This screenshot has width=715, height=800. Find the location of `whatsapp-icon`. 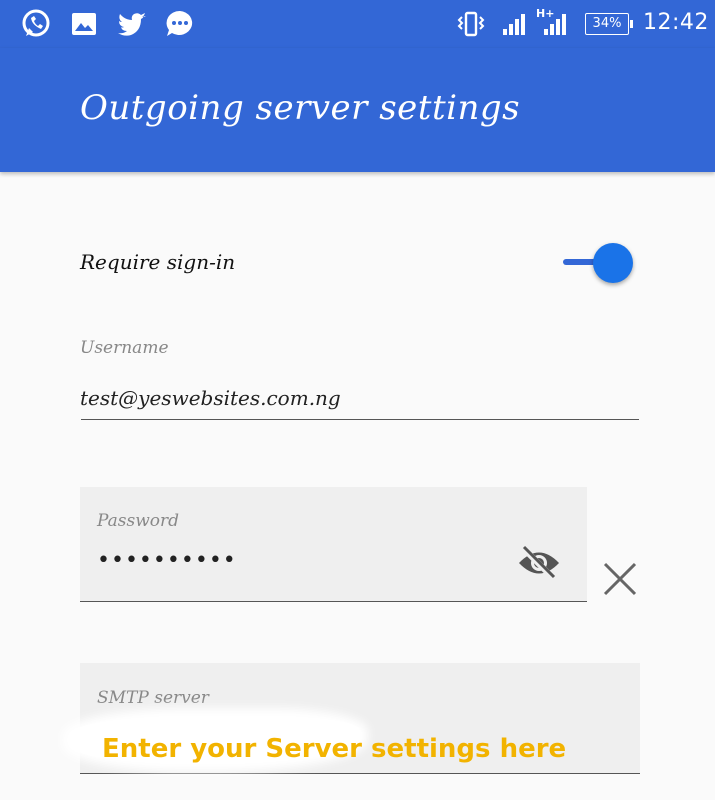

whatsapp-icon is located at coordinates (36, 24).